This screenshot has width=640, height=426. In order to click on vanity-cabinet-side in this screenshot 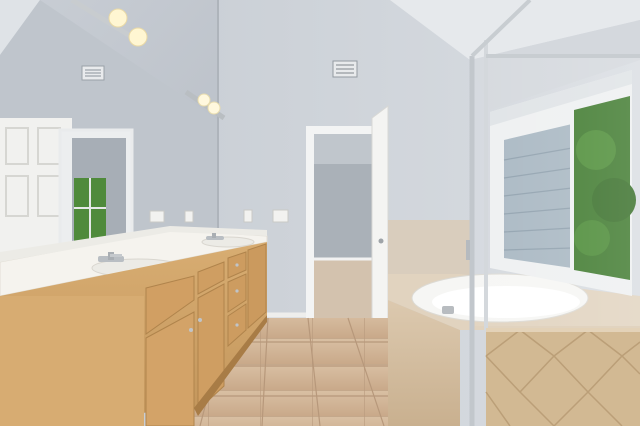, I will do `click(72, 361)`.